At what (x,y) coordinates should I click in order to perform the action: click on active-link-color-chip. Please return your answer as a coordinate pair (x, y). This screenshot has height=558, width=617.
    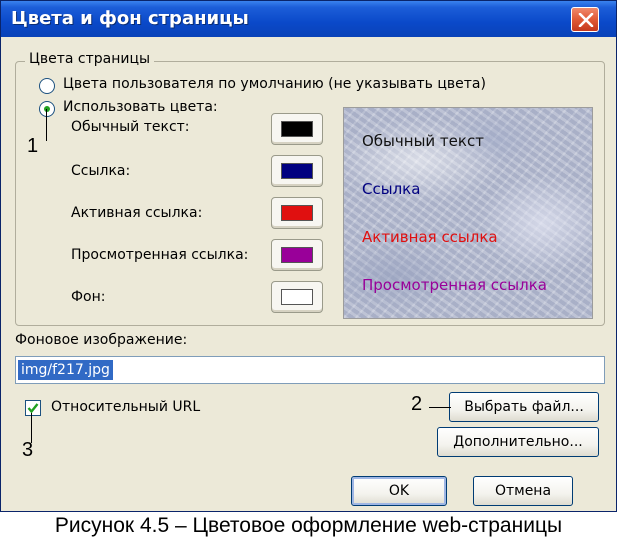
    Looking at the image, I should click on (297, 213).